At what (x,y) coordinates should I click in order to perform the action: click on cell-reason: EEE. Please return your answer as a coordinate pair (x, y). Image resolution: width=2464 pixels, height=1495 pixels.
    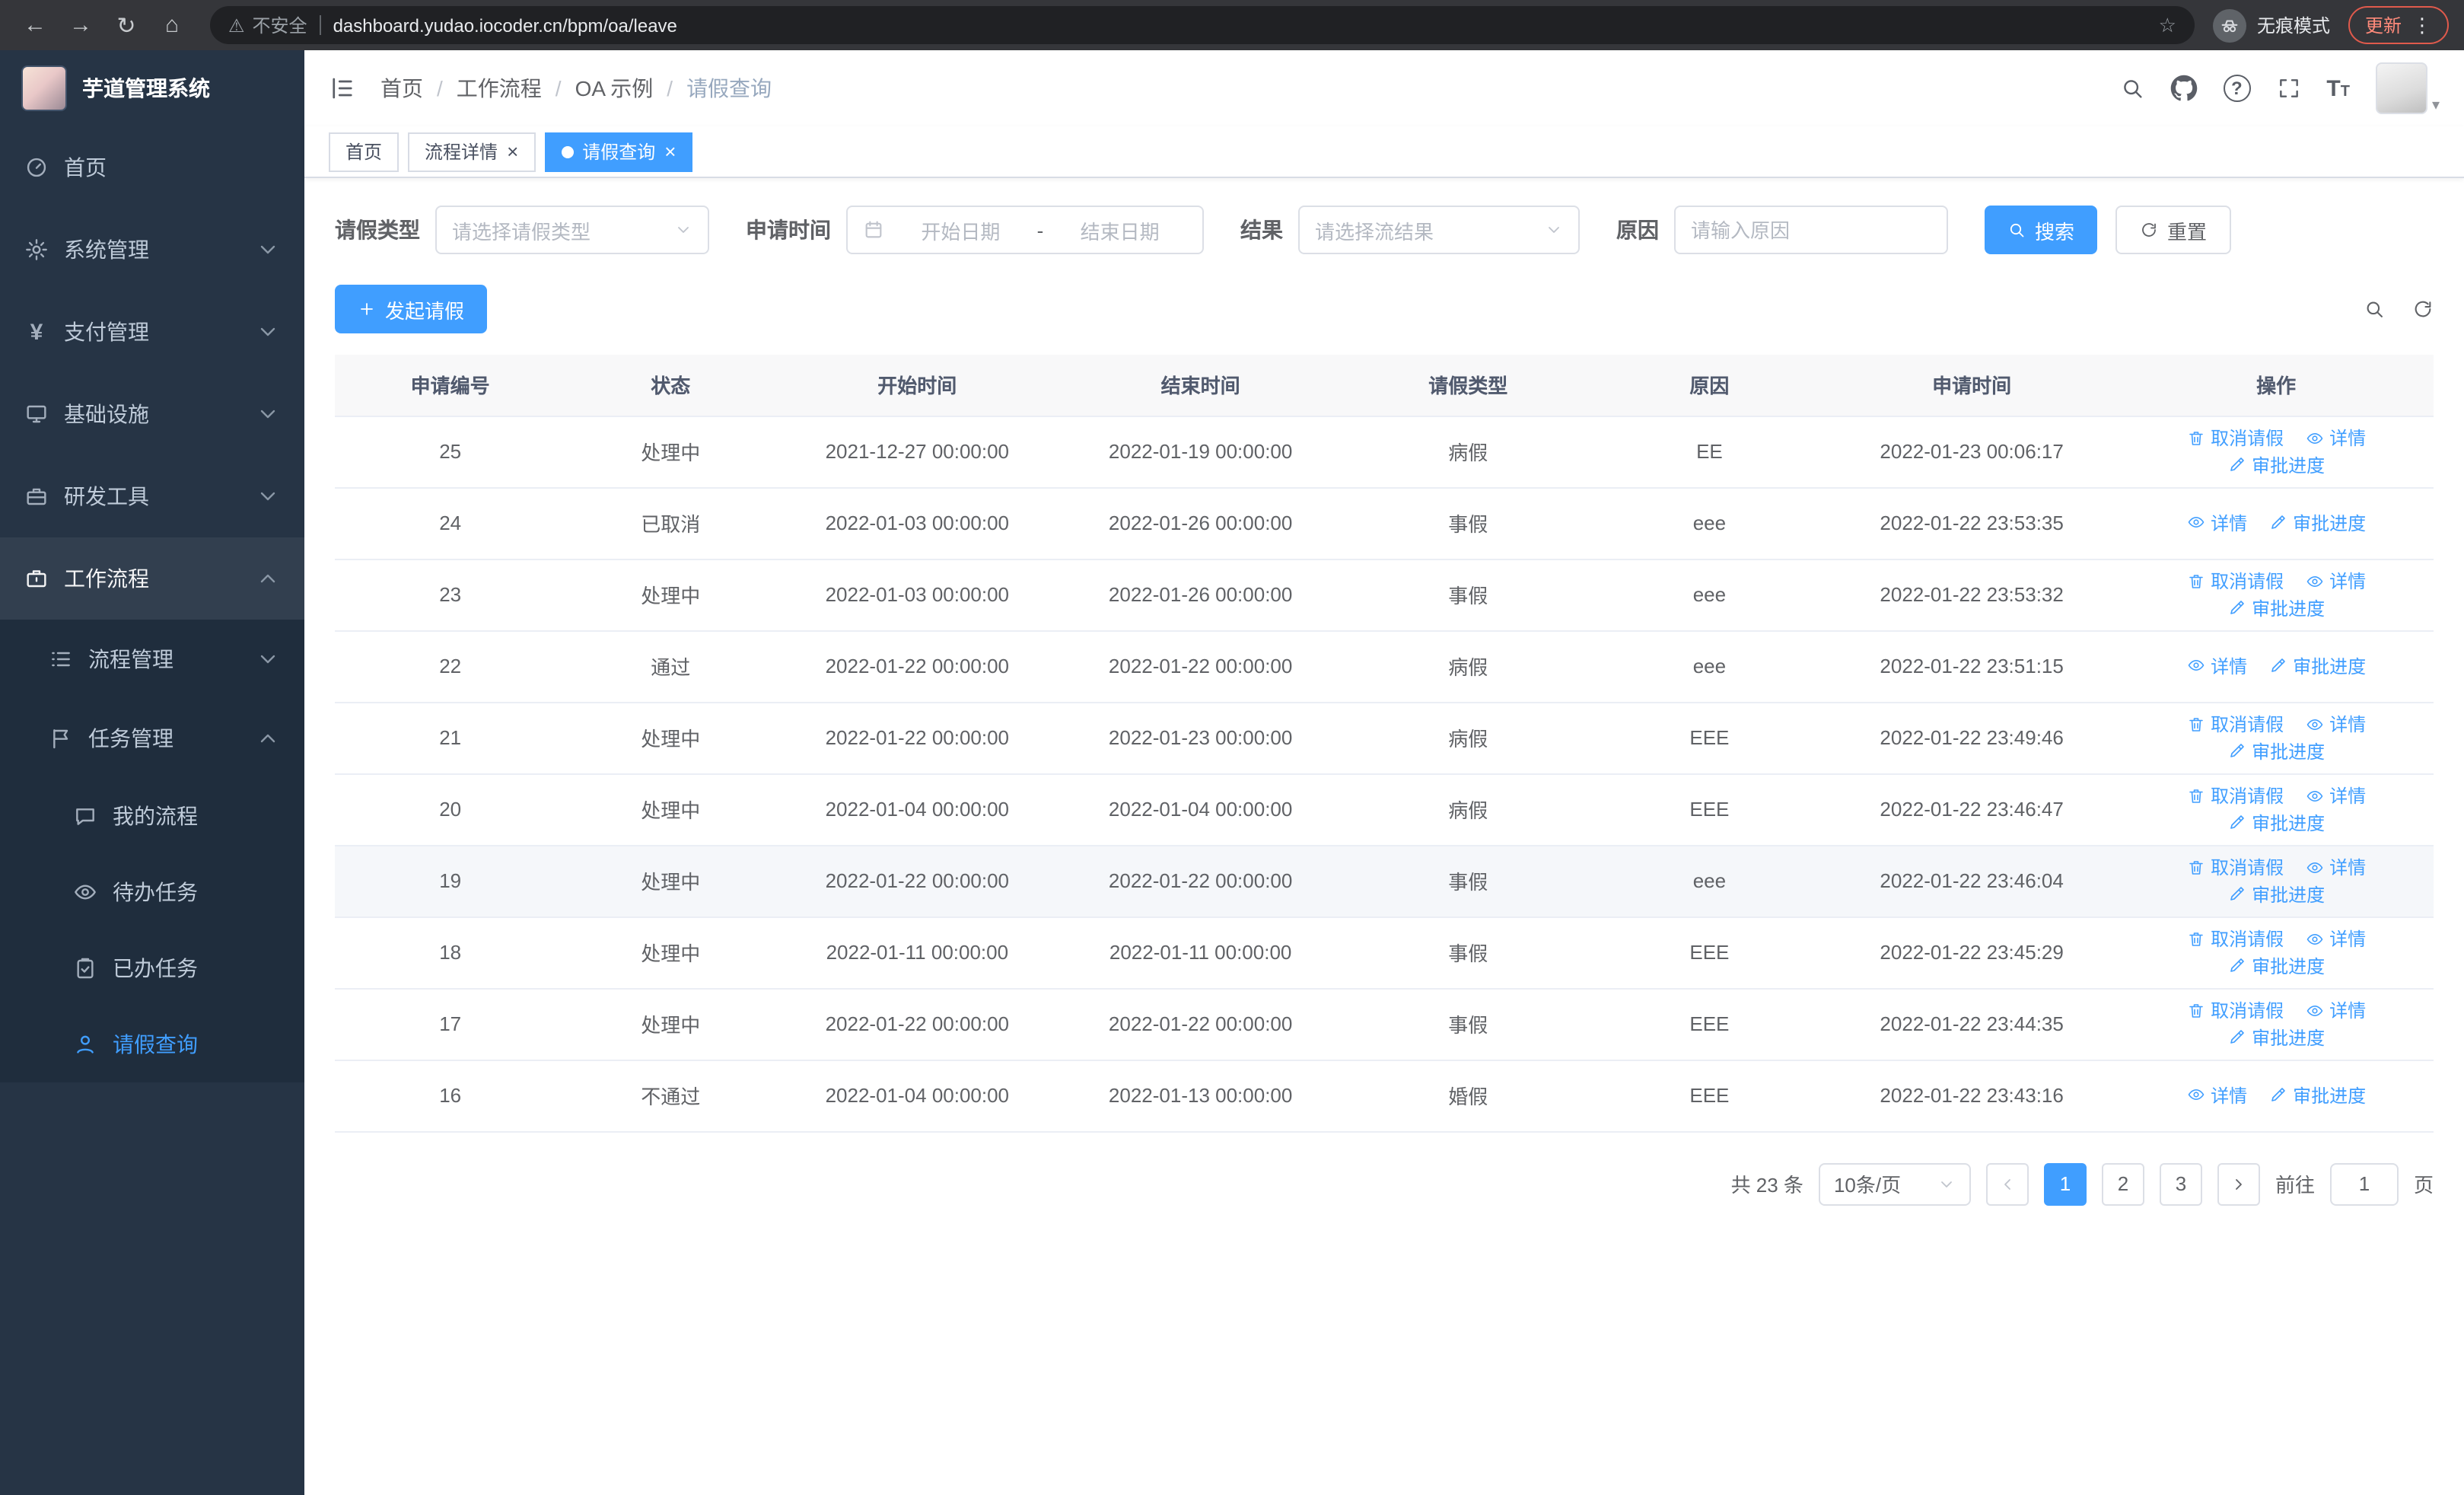
    Looking at the image, I should click on (1709, 810).